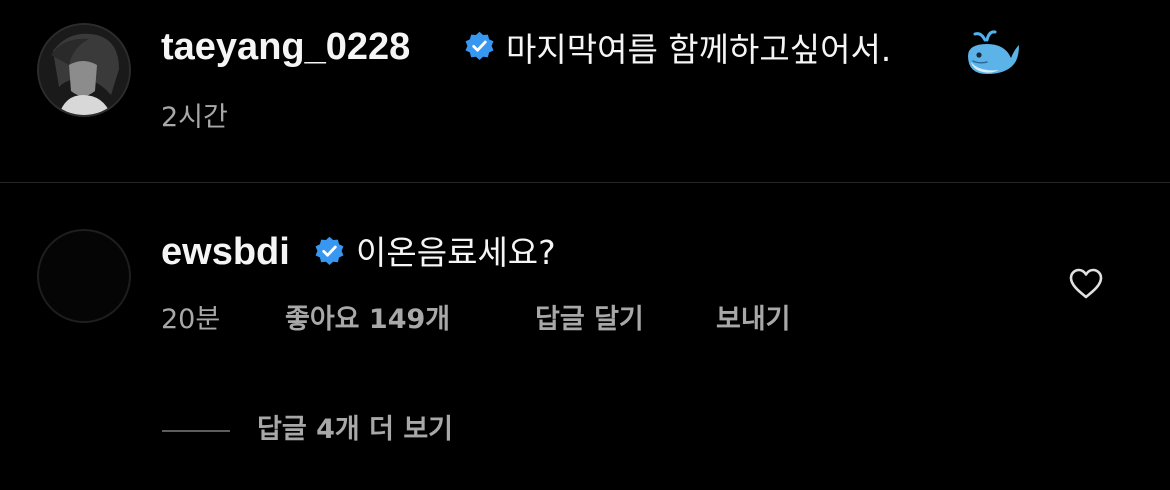 The width and height of the screenshot is (1170, 490). I want to click on post-time: 2시간, so click(194, 117).